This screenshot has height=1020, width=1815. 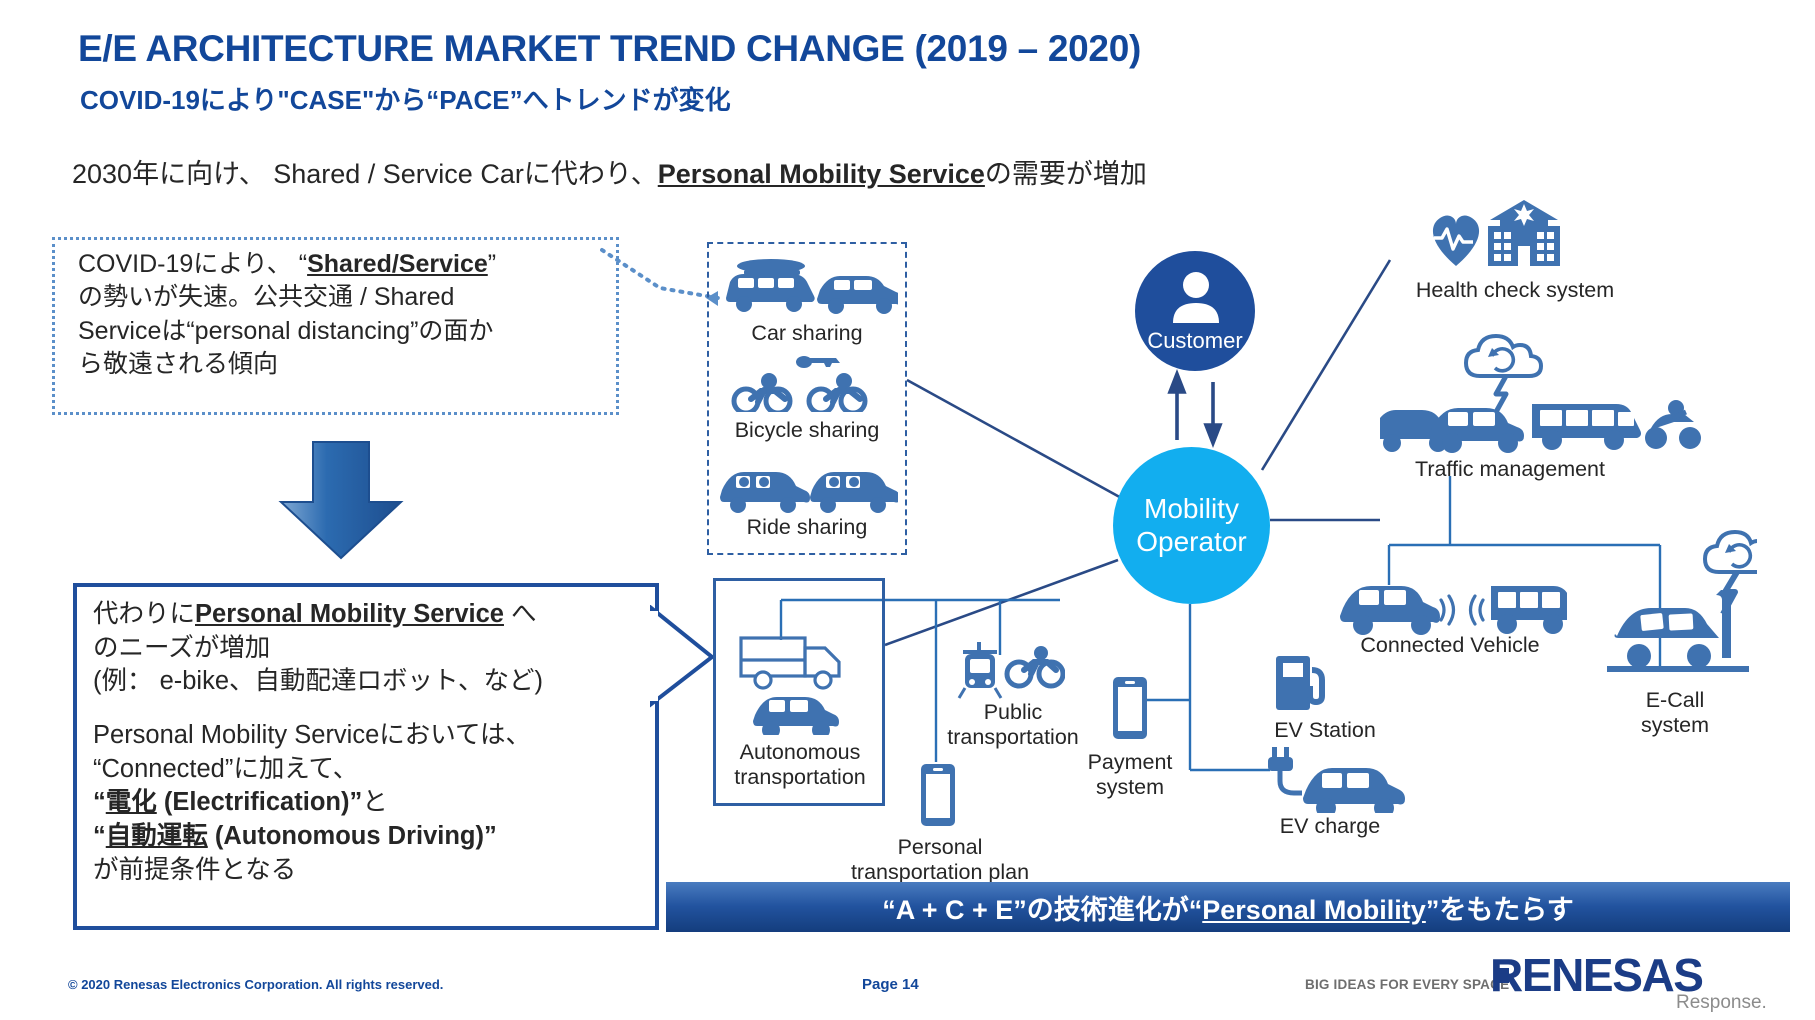 I want to click on label-payment-system: Payment system, so click(x=1130, y=774).